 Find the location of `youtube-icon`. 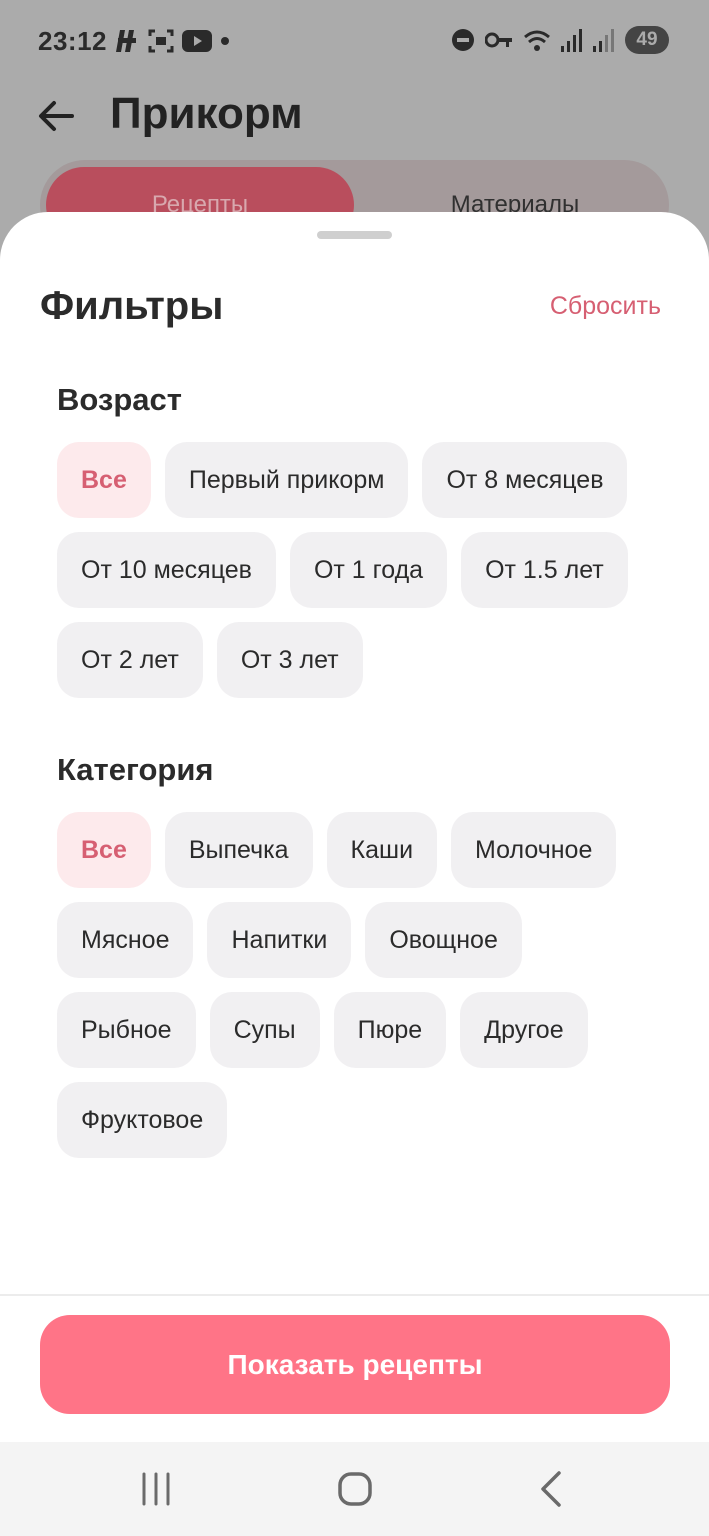

youtube-icon is located at coordinates (197, 41).